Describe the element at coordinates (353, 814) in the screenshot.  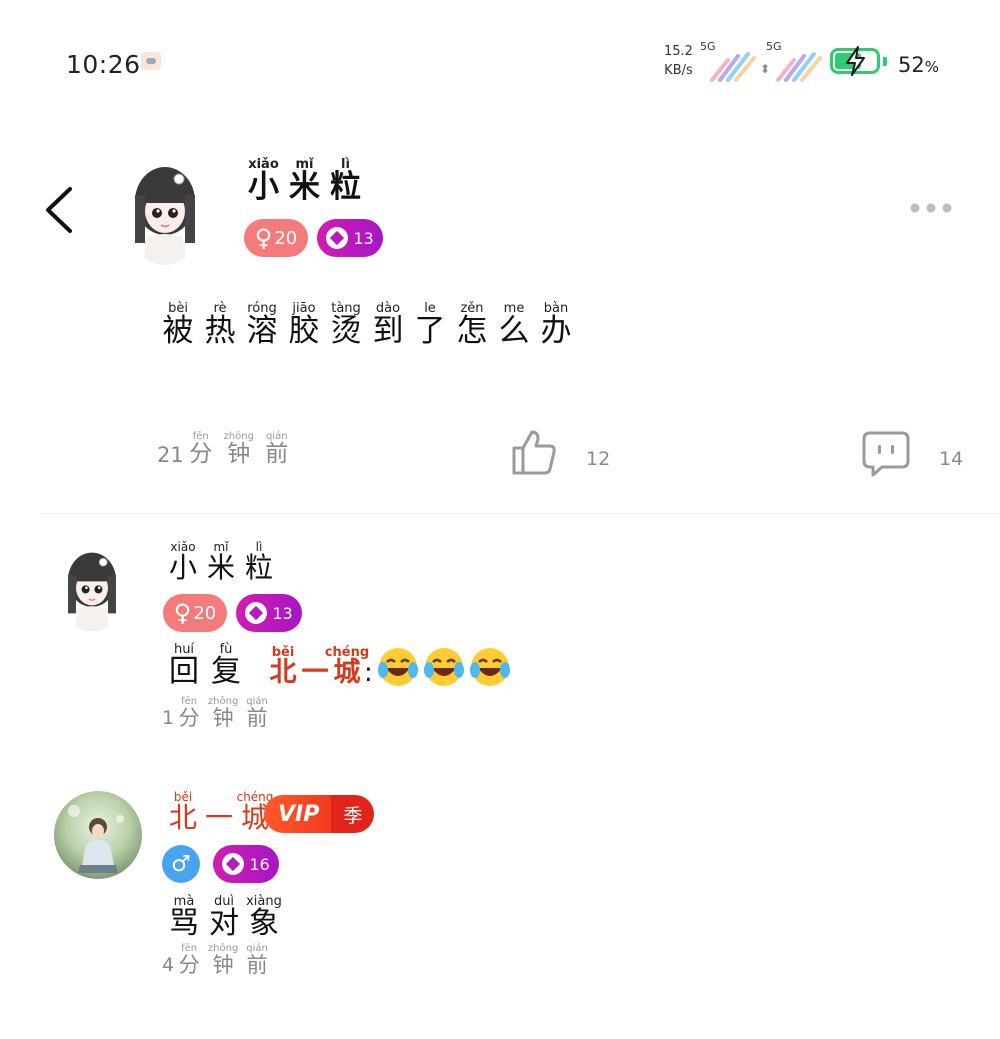
I see `vip-season-label: 季` at that location.